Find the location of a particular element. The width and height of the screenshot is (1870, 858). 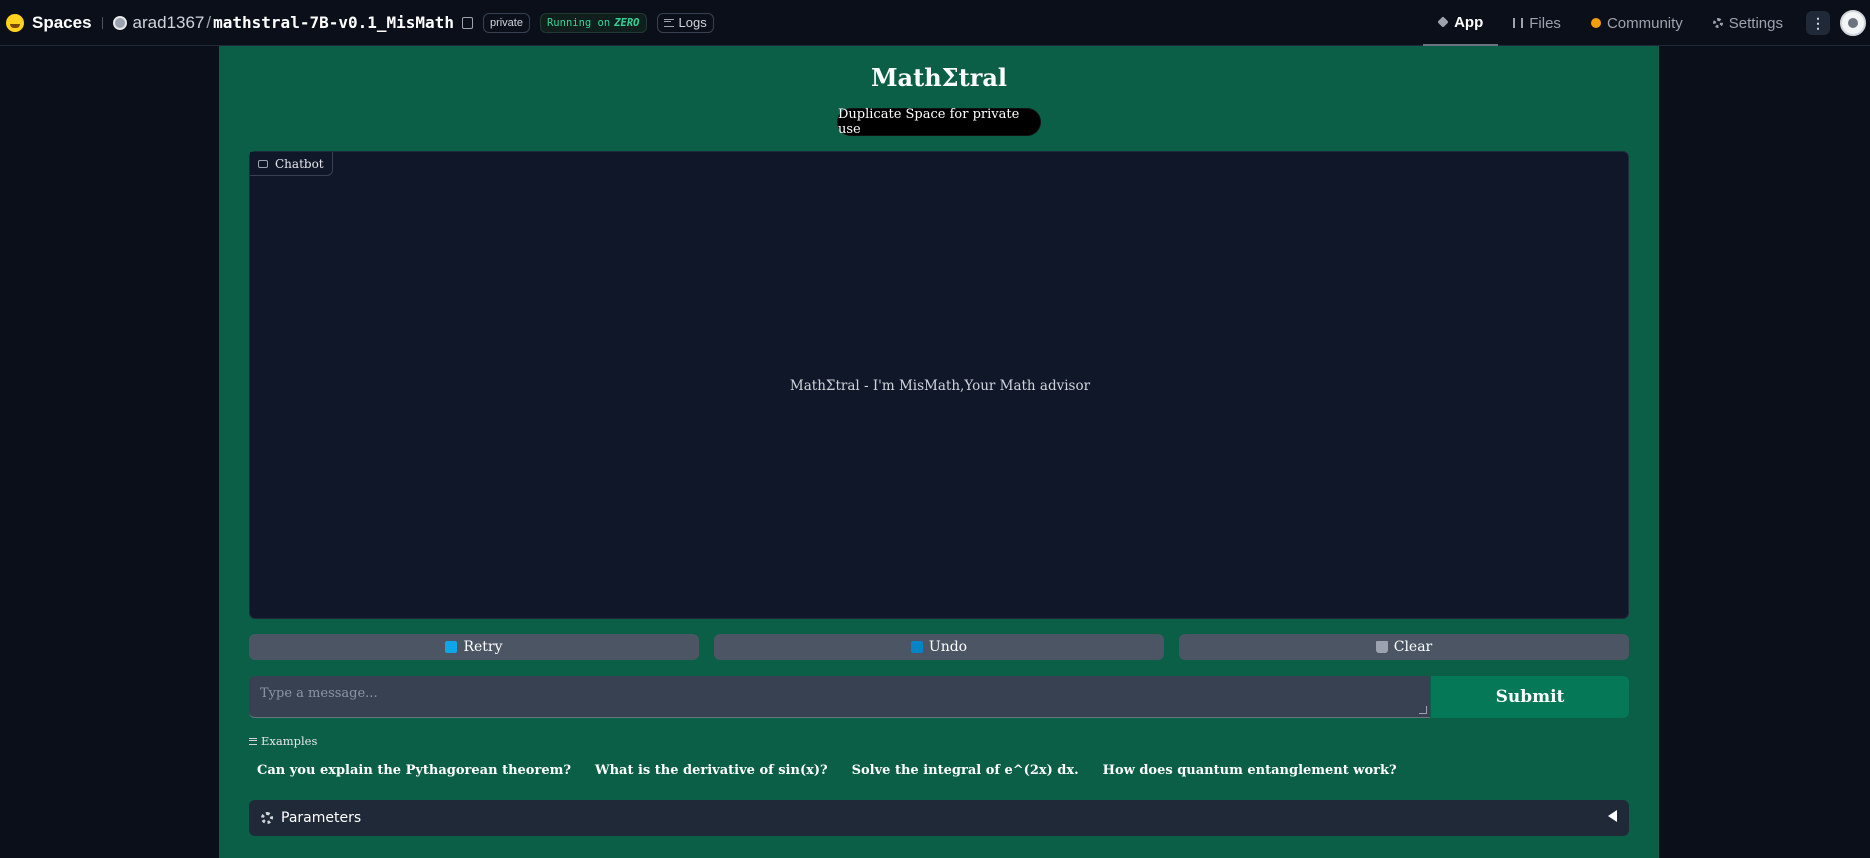

message-input is located at coordinates (839, 696).